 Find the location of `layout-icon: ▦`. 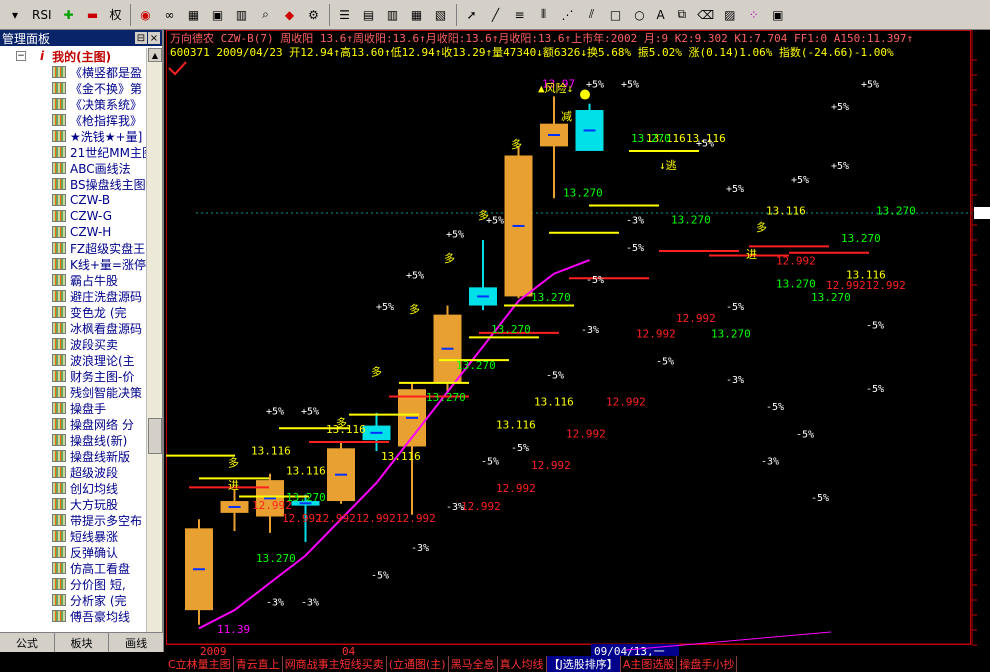

layout-icon: ▦ is located at coordinates (417, 15).